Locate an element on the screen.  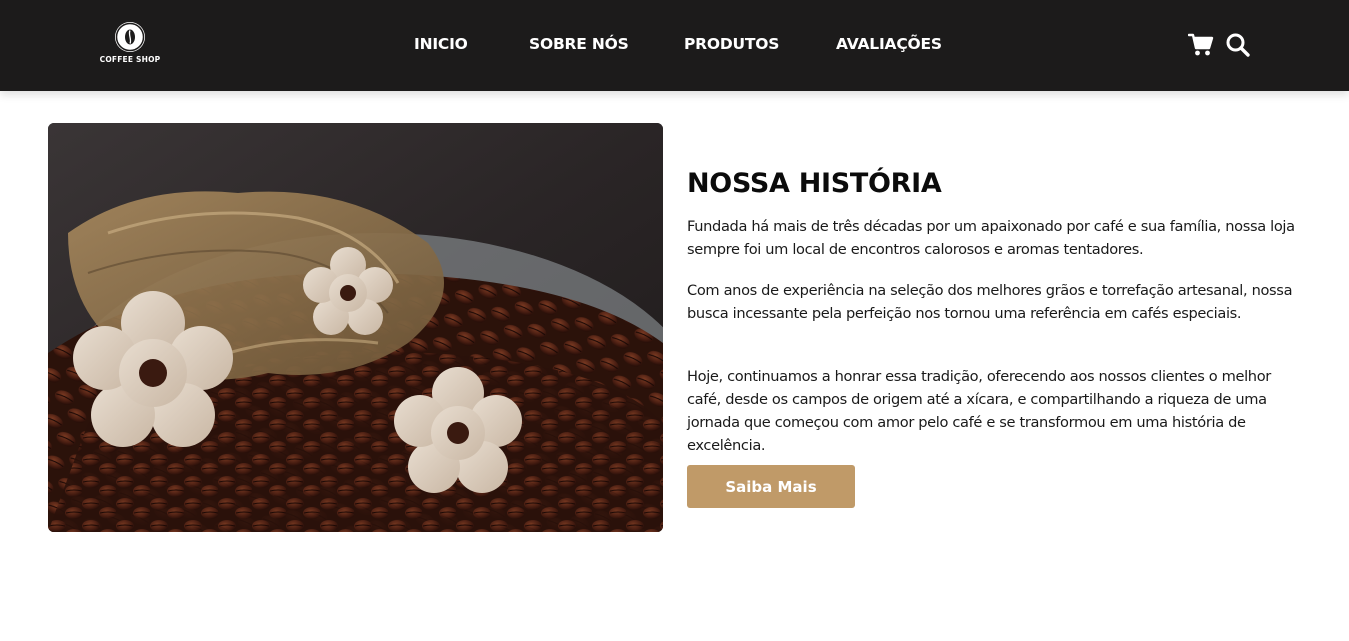
cart-icon is located at coordinates (1201, 45).